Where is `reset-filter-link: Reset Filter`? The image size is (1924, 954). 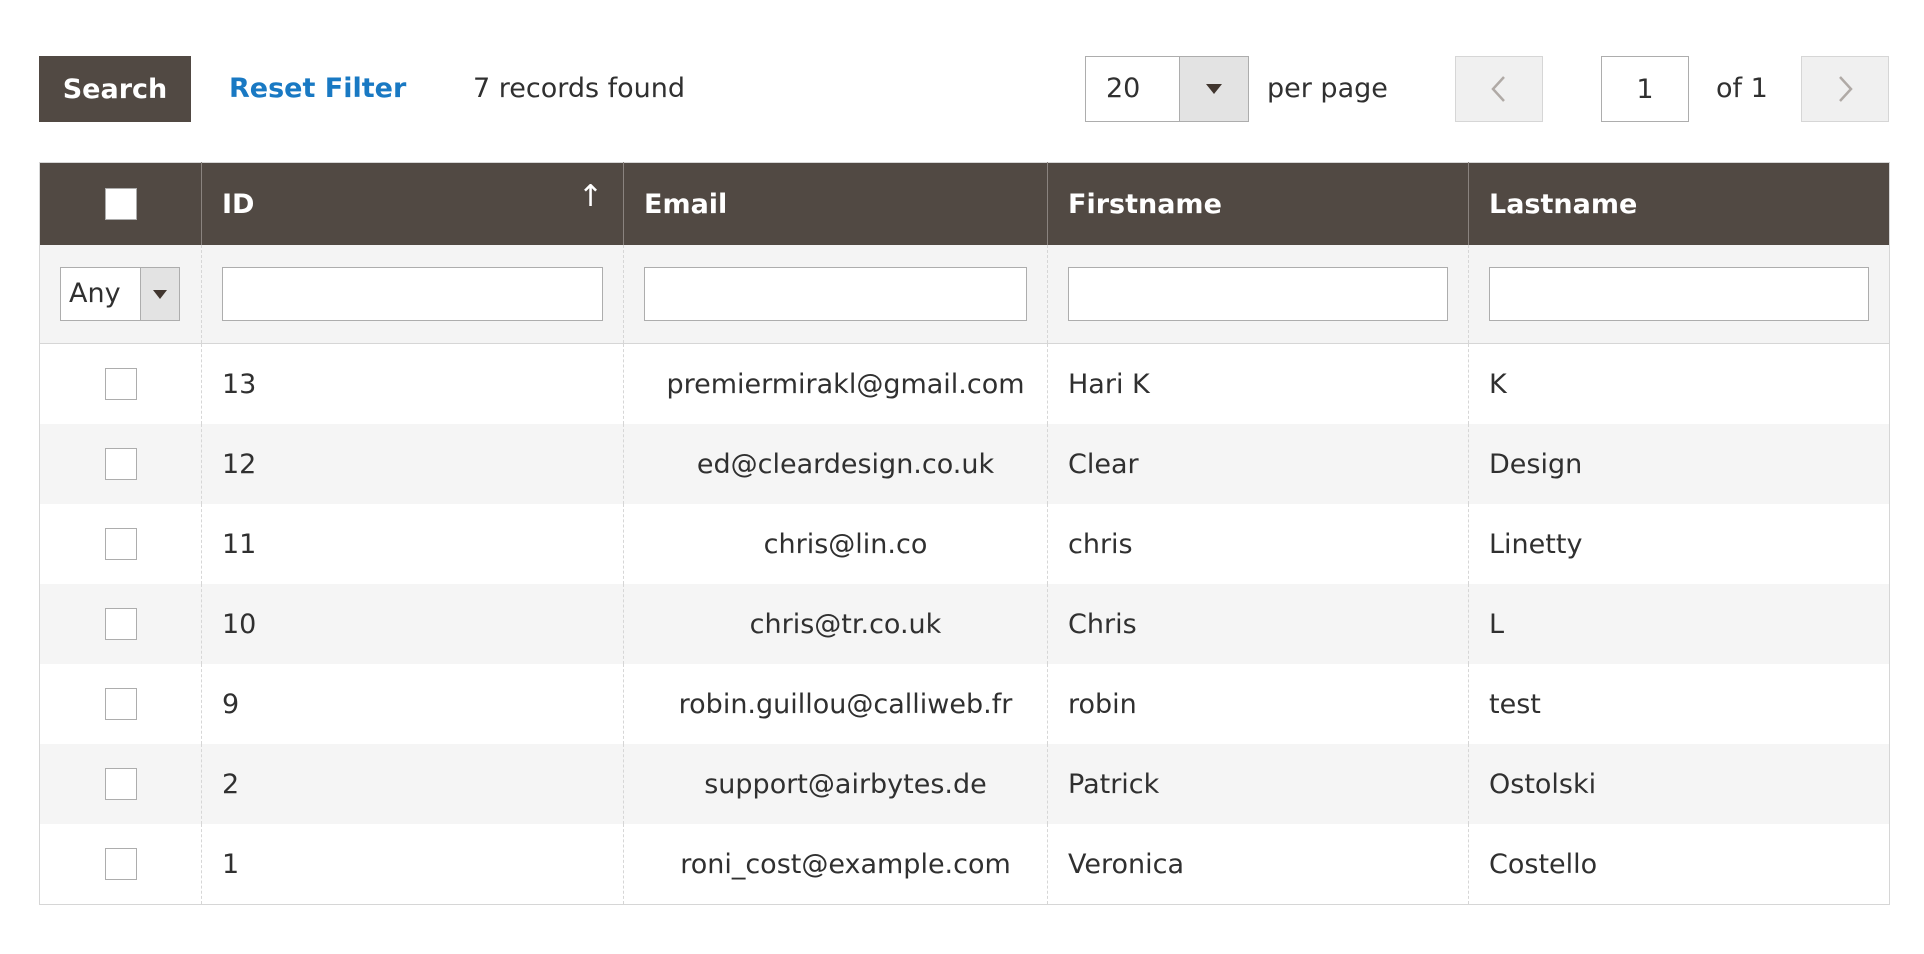
reset-filter-link: Reset Filter is located at coordinates (317, 89).